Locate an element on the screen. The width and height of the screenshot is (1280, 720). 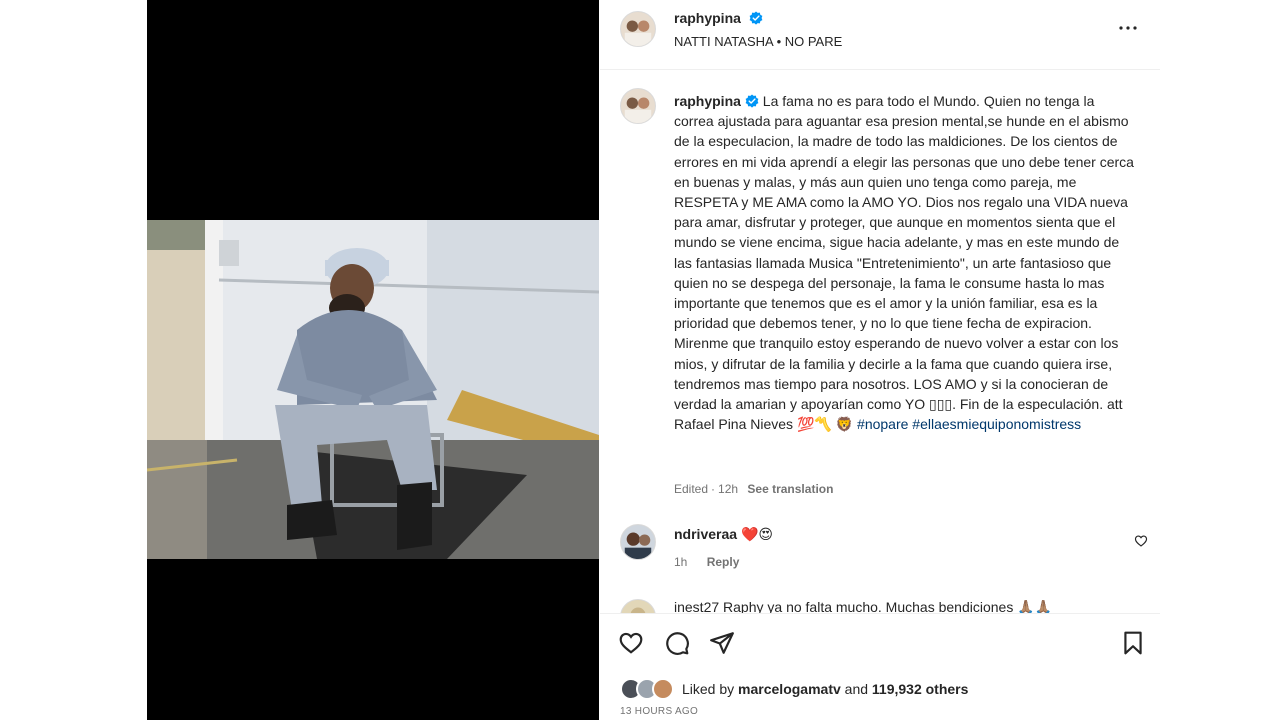
caption-hashtags: #nopare #ellaesmiequiponomistress is located at coordinates (969, 424).